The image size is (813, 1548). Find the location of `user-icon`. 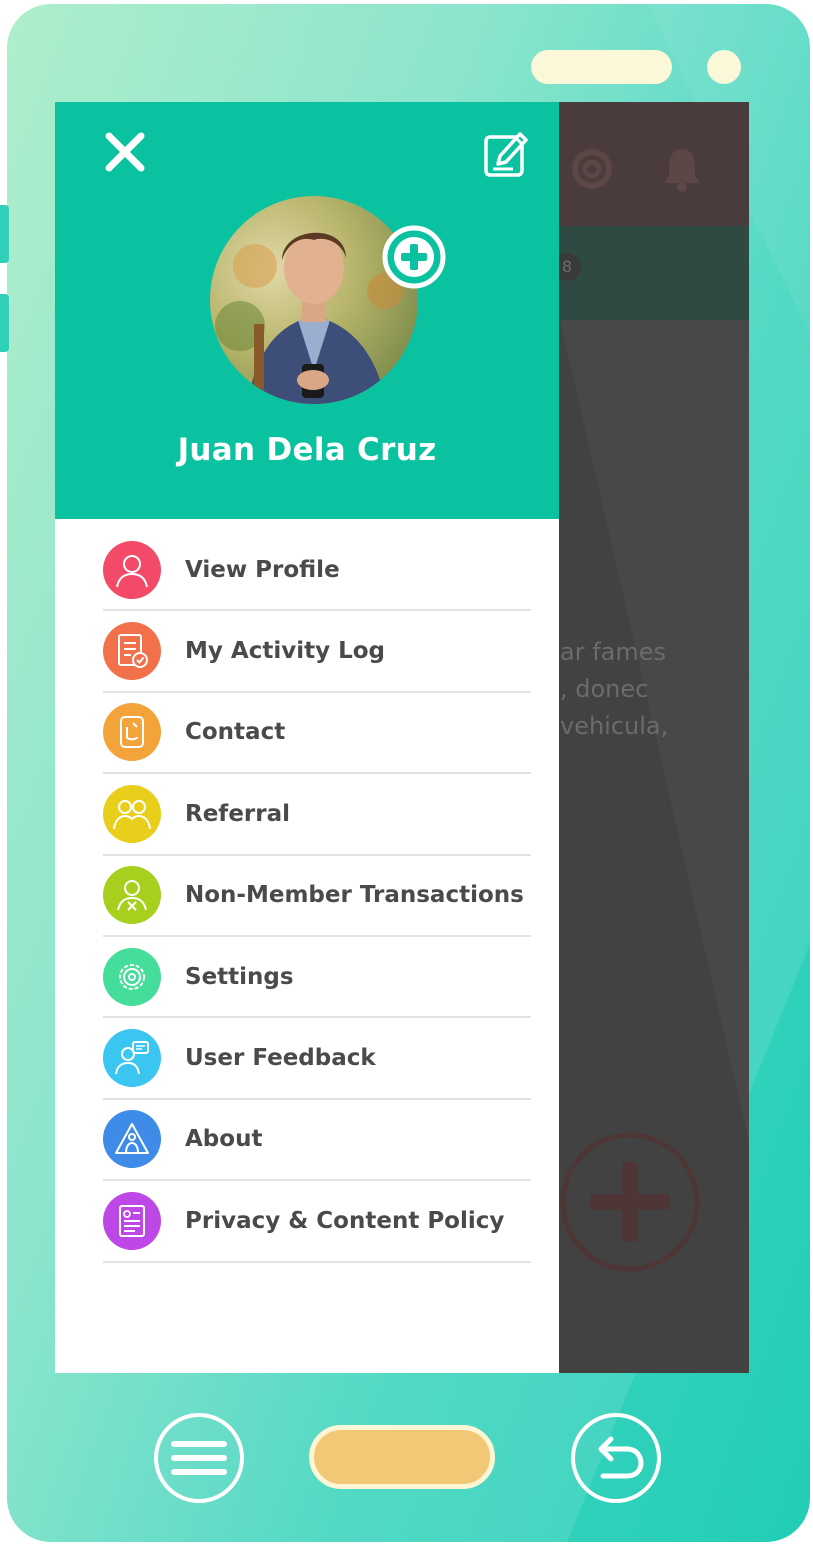

user-icon is located at coordinates (132, 569).